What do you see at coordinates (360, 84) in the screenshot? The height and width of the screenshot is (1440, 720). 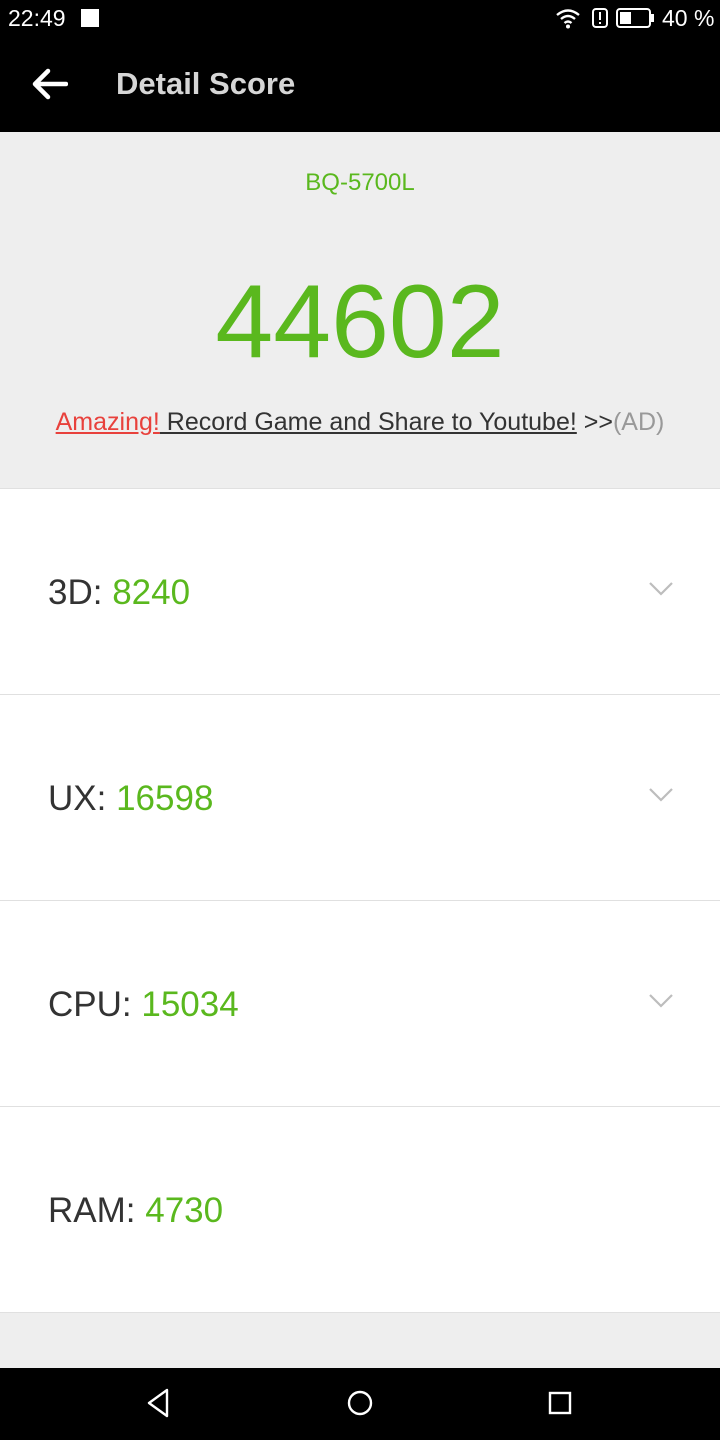 I see `app-bar: Detail Score` at bounding box center [360, 84].